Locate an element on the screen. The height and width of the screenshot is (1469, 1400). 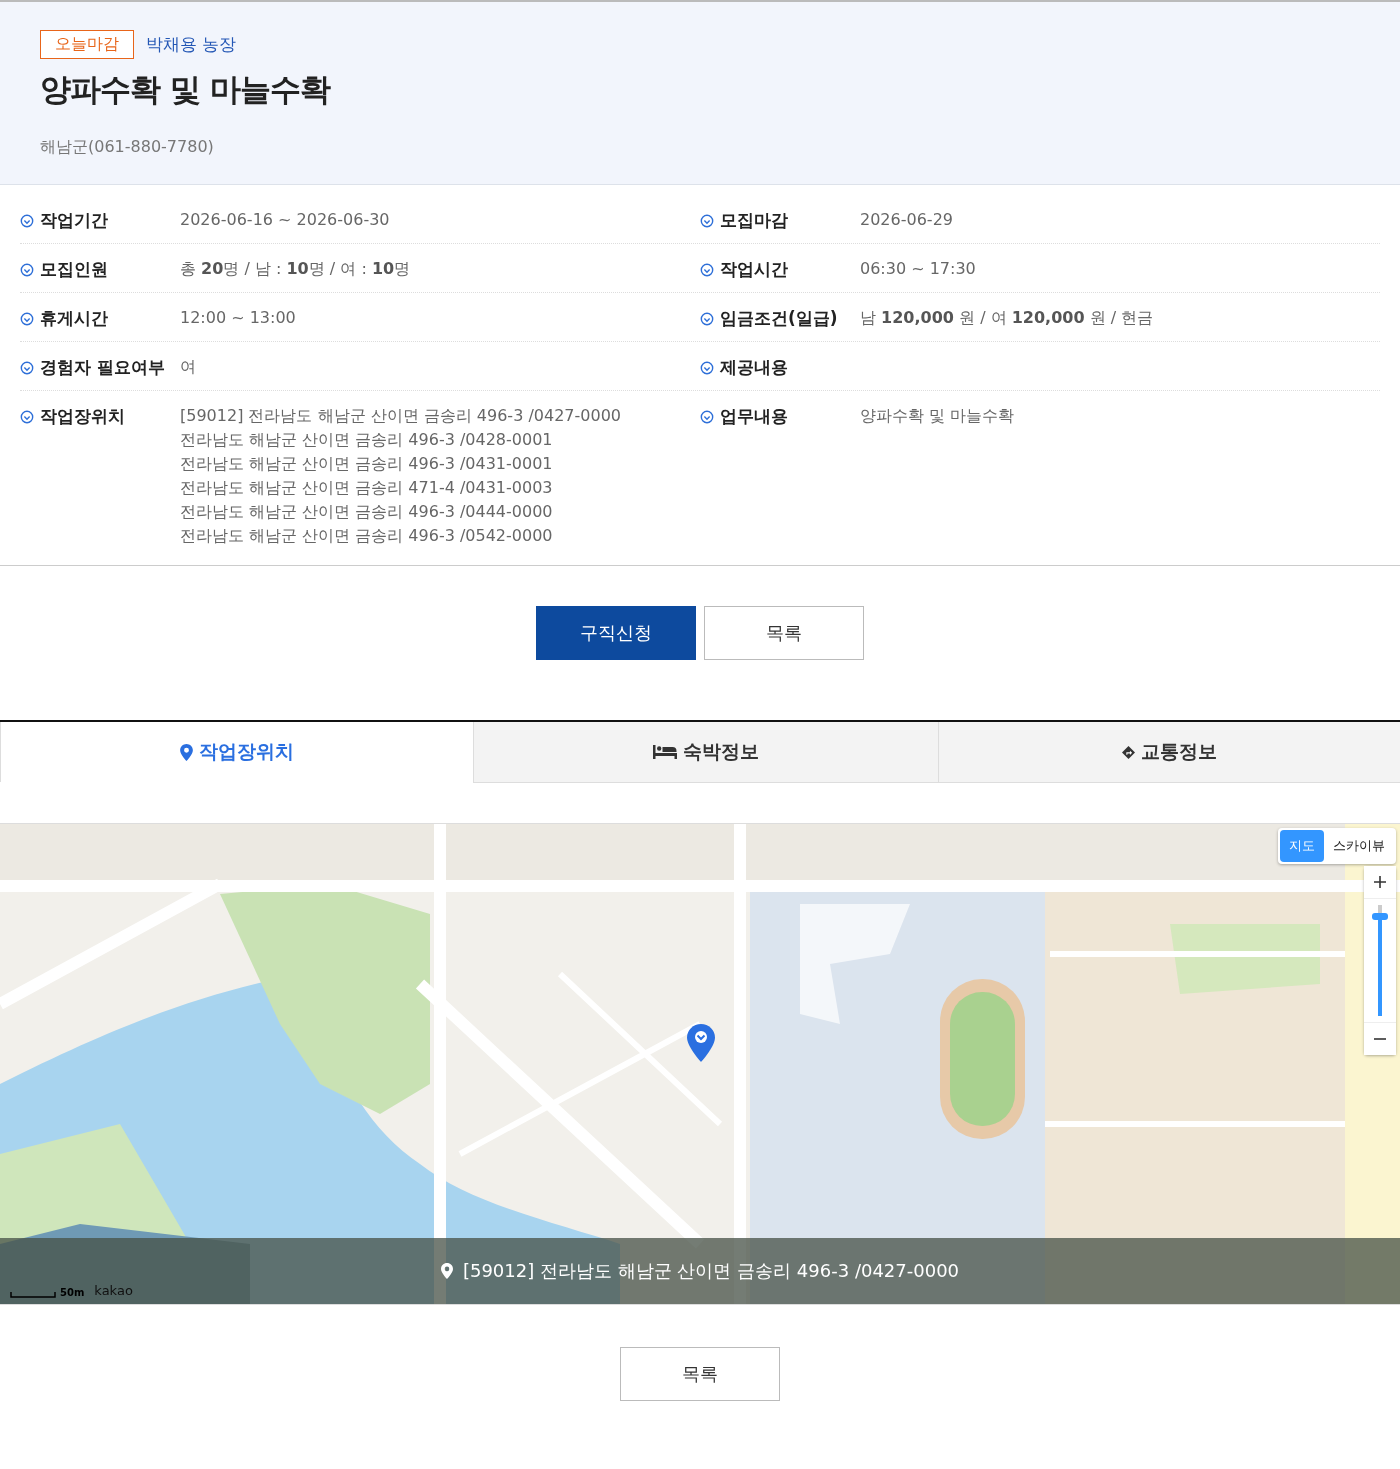
map-provider-label: kakao is located at coordinates (113, 1290).